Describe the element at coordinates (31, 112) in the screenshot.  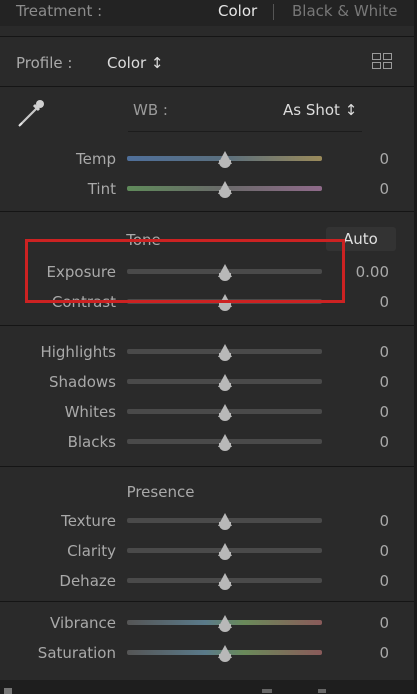
I see `white-balance-selector-eyedropper-icon` at that location.